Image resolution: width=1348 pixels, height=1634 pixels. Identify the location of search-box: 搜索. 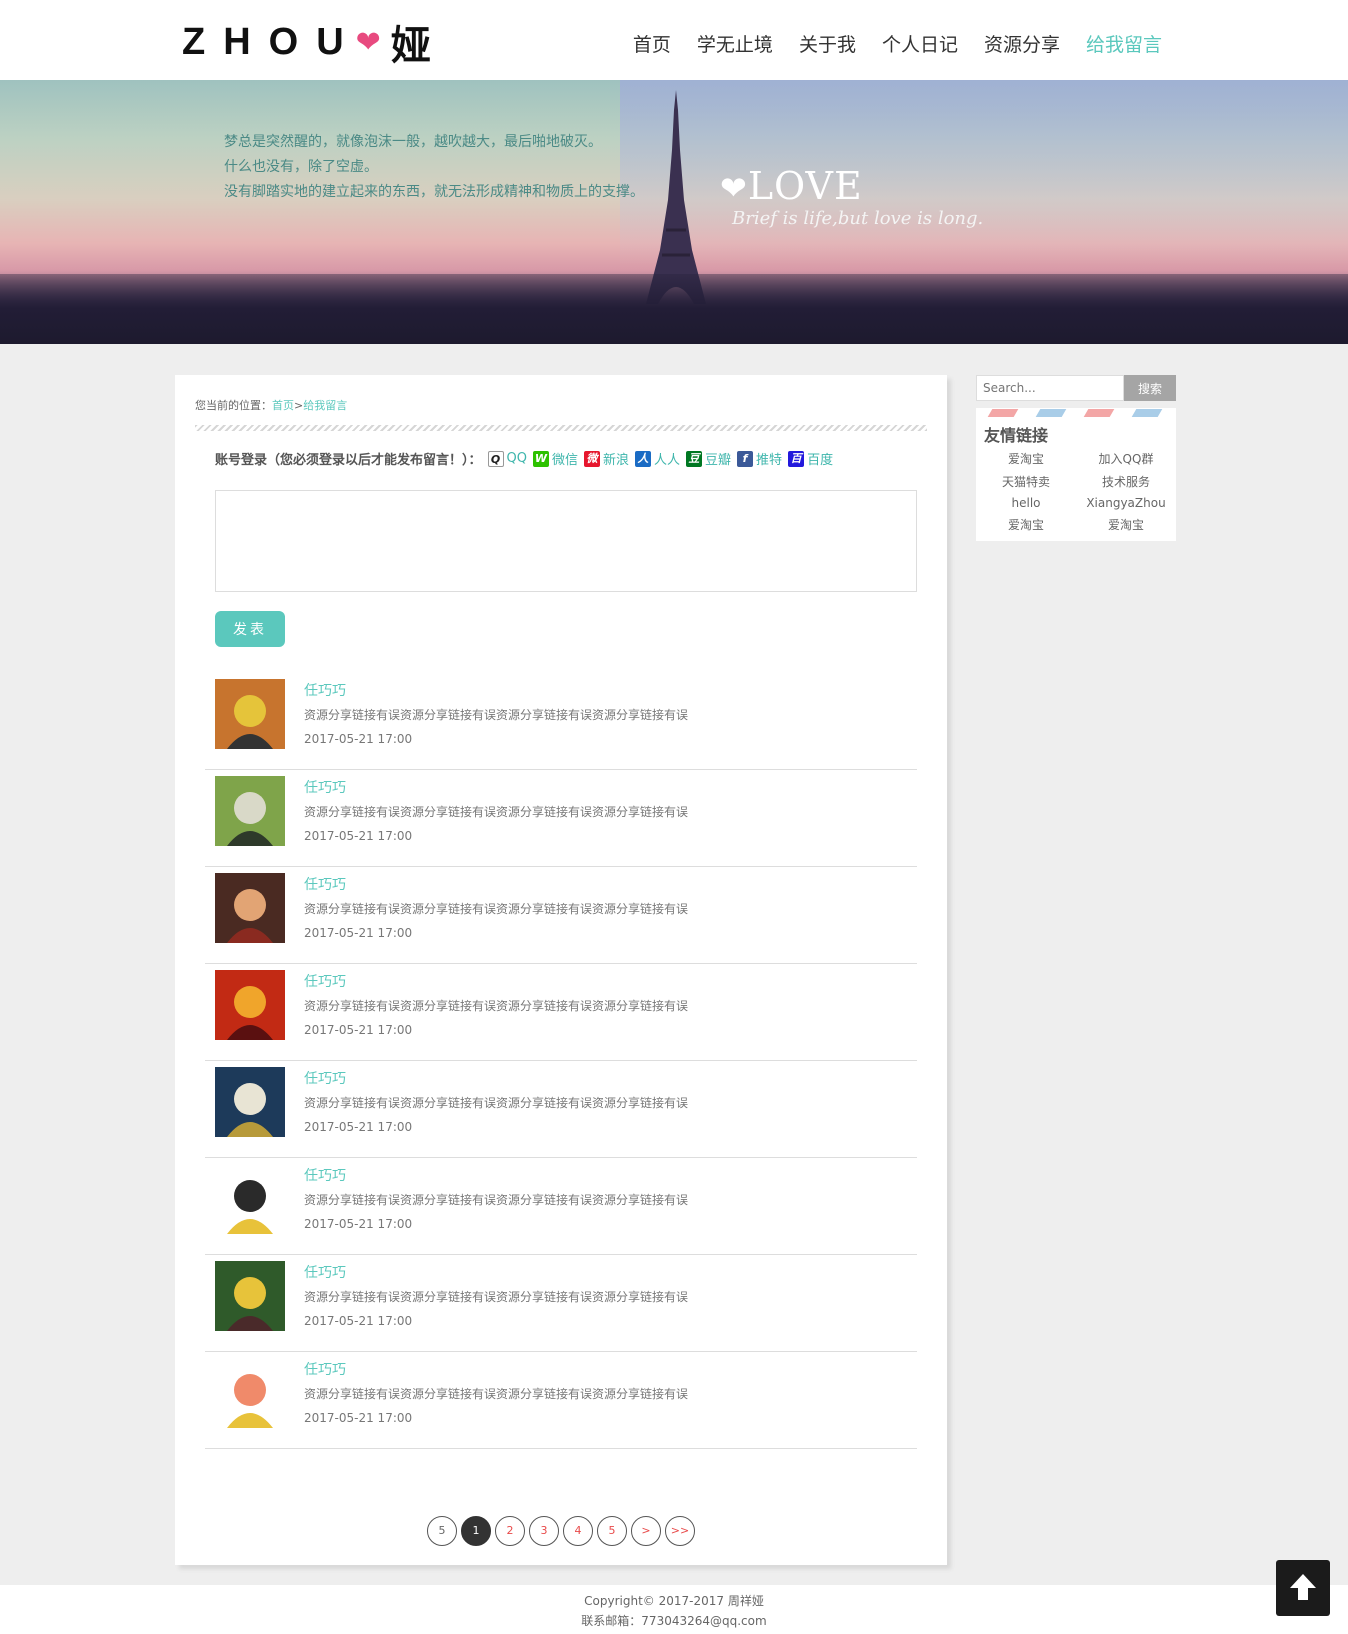
(1076, 388).